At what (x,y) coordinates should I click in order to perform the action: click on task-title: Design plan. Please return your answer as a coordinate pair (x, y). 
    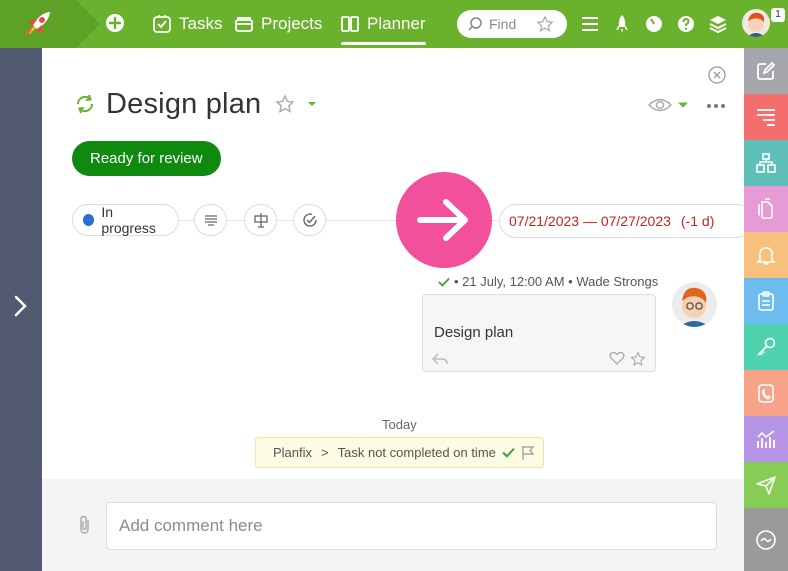
    Looking at the image, I should click on (183, 104).